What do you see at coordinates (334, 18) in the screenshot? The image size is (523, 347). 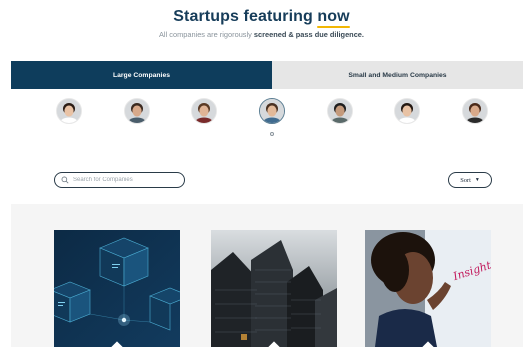 I see `title-highlight: now` at bounding box center [334, 18].